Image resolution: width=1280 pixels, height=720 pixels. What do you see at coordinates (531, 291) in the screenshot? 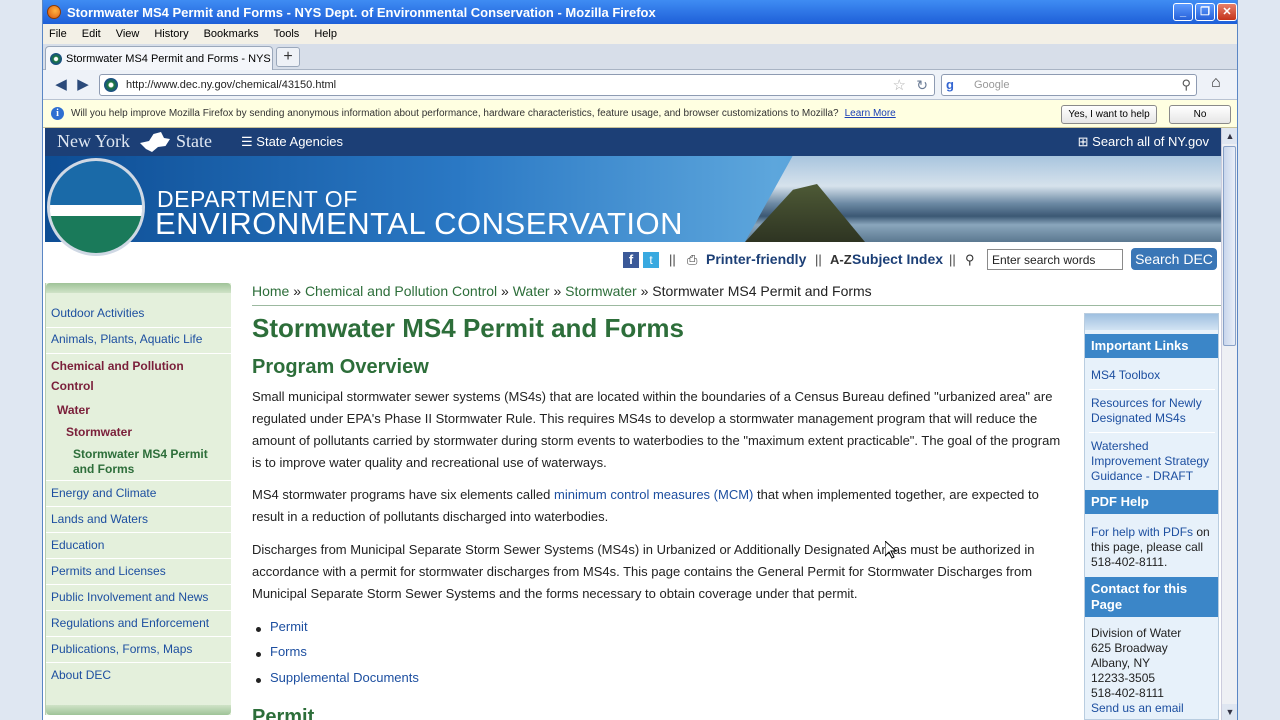
I see `breadcrumb-water: Water` at bounding box center [531, 291].